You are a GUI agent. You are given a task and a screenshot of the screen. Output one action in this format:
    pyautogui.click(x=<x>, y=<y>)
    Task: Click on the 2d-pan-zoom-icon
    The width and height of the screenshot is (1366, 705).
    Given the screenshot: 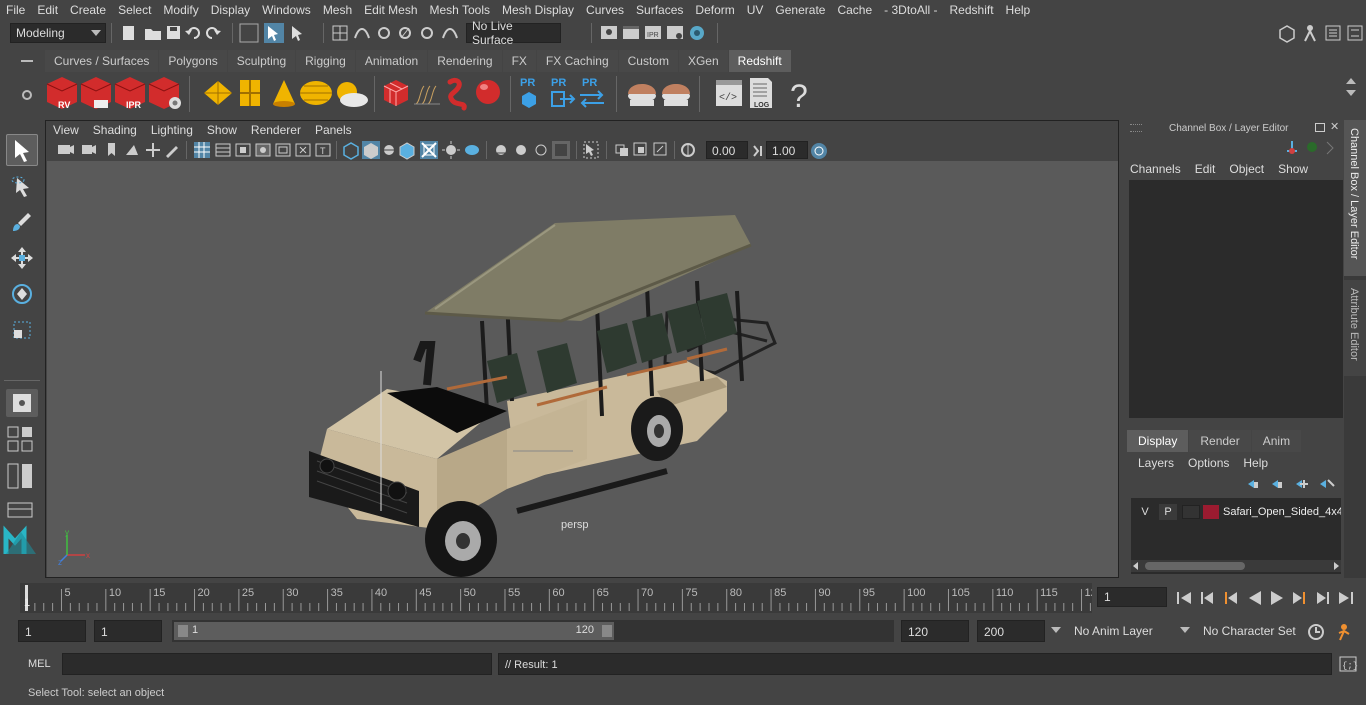 What is the action you would take?
    pyautogui.click(x=153, y=150)
    